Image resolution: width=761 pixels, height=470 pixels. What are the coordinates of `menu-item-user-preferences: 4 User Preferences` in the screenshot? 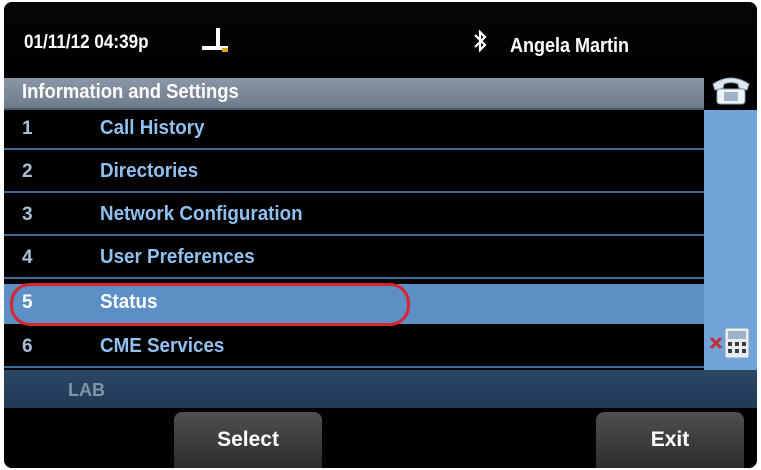 It's located at (354, 259).